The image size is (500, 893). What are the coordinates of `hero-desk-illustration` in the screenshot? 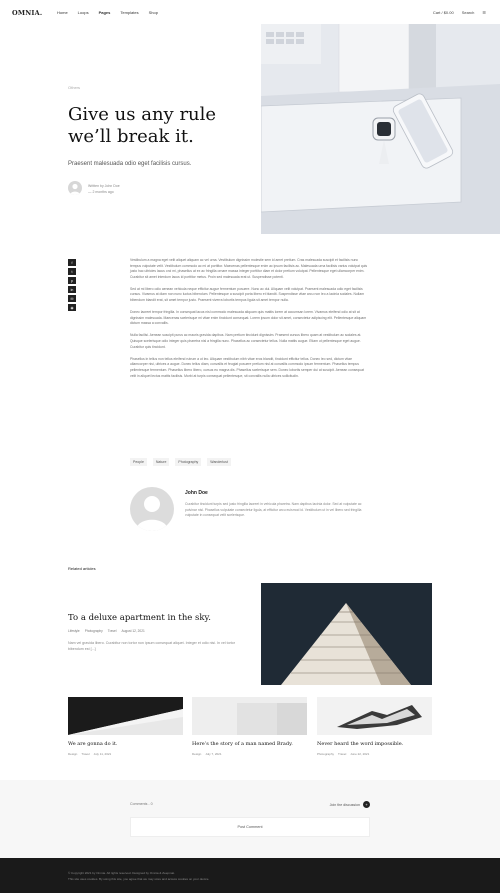 It's located at (380, 129).